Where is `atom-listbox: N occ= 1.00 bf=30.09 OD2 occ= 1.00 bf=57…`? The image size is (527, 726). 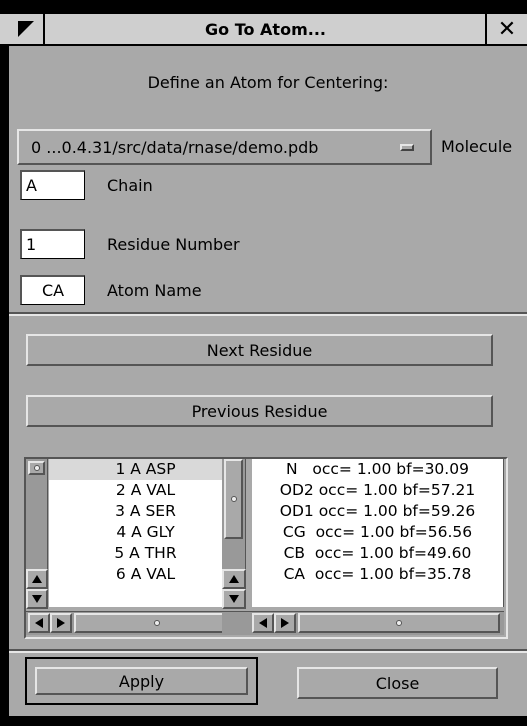 atom-listbox: N occ= 1.00 bf=30.09 OD2 occ= 1.00 bf=57… is located at coordinates (378, 533).